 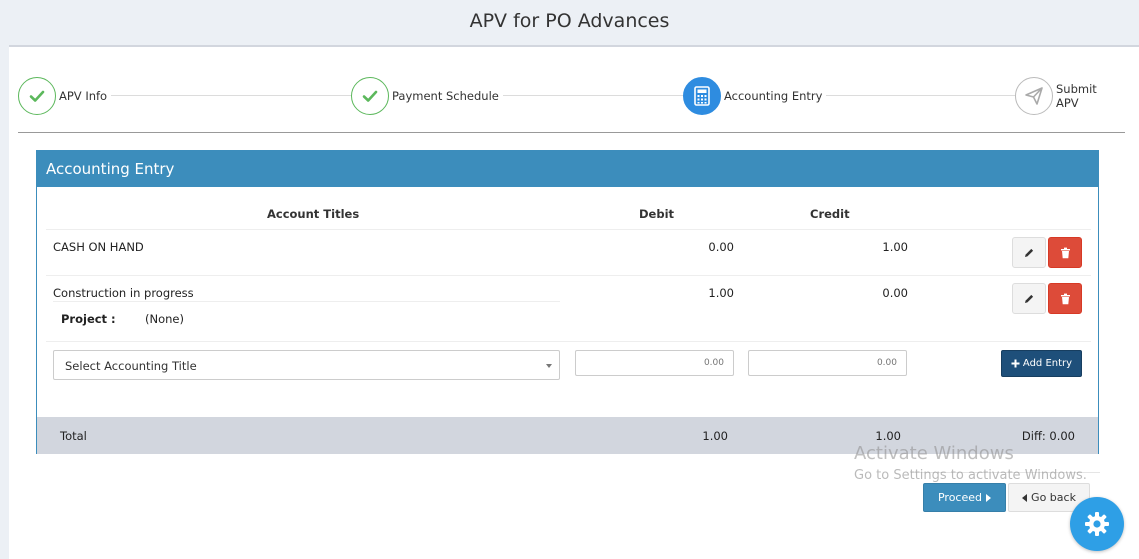 I want to click on total-diff: Diff: 0.00, so click(x=1048, y=436).